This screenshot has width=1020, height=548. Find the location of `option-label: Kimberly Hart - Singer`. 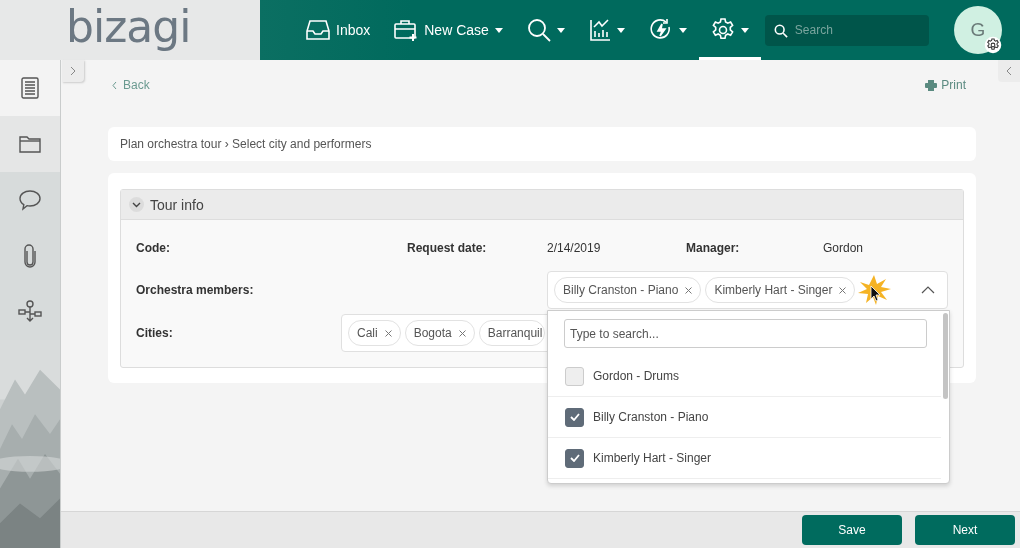

option-label: Kimberly Hart - Singer is located at coordinates (652, 458).